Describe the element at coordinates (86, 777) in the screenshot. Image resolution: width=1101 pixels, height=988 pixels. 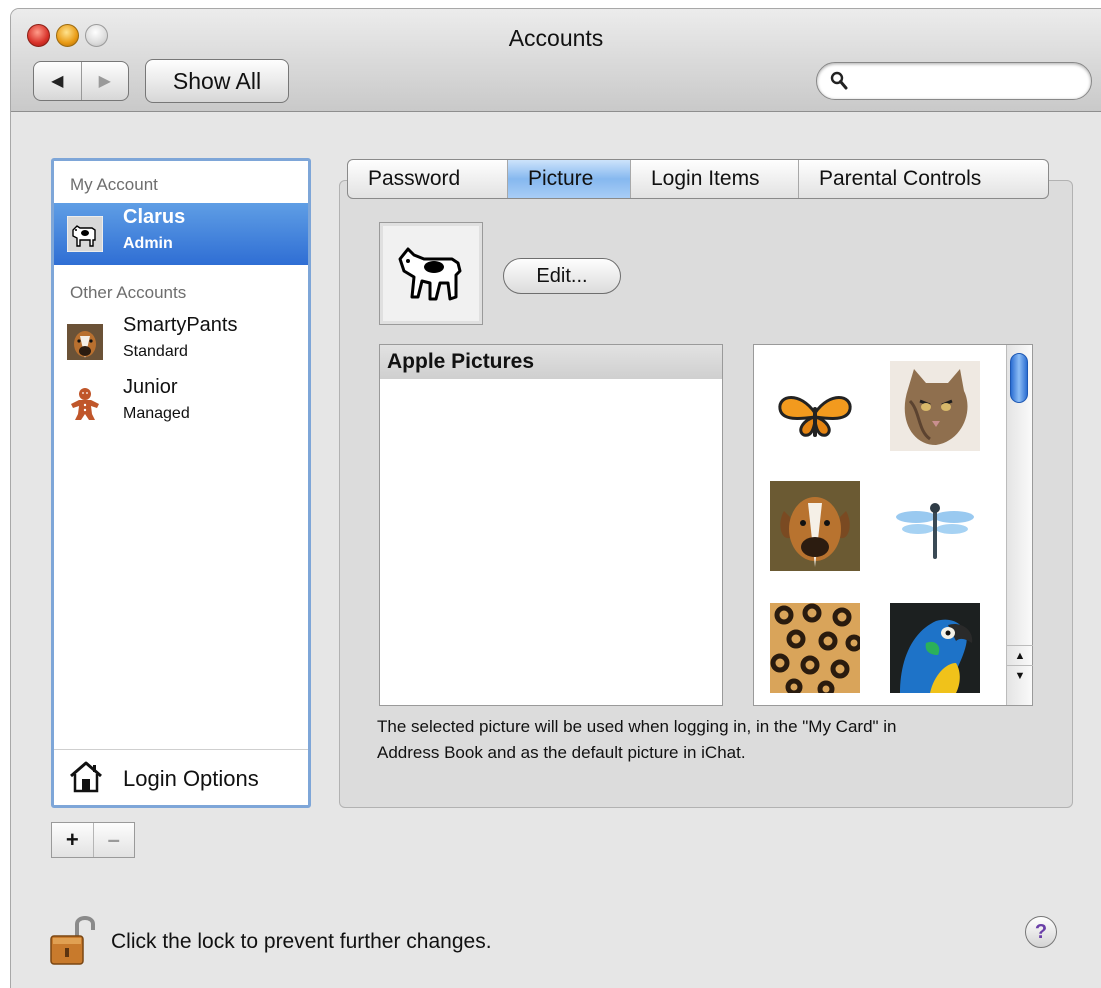
I see `house-icon` at that location.